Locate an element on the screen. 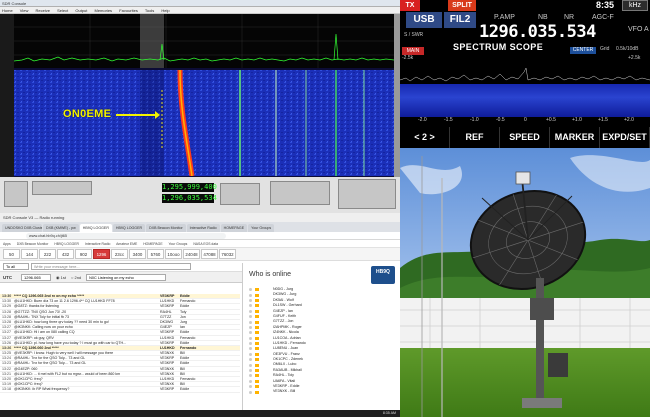 The width and height of the screenshot is (650, 417). menu-help: Help is located at coordinates (165, 10).